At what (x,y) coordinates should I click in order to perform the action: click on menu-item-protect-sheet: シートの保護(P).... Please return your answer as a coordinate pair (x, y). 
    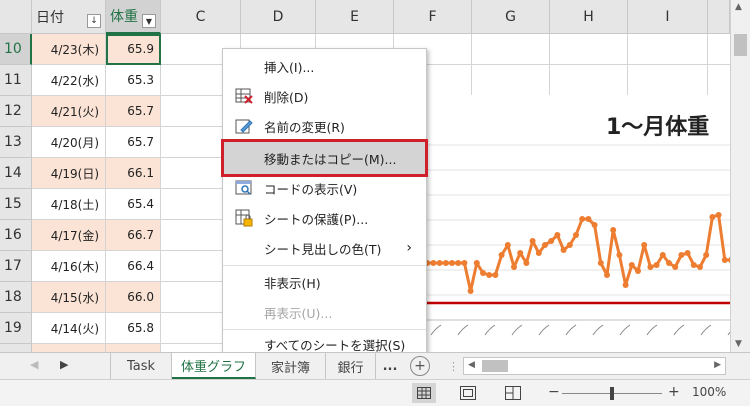
    Looking at the image, I should click on (324, 218).